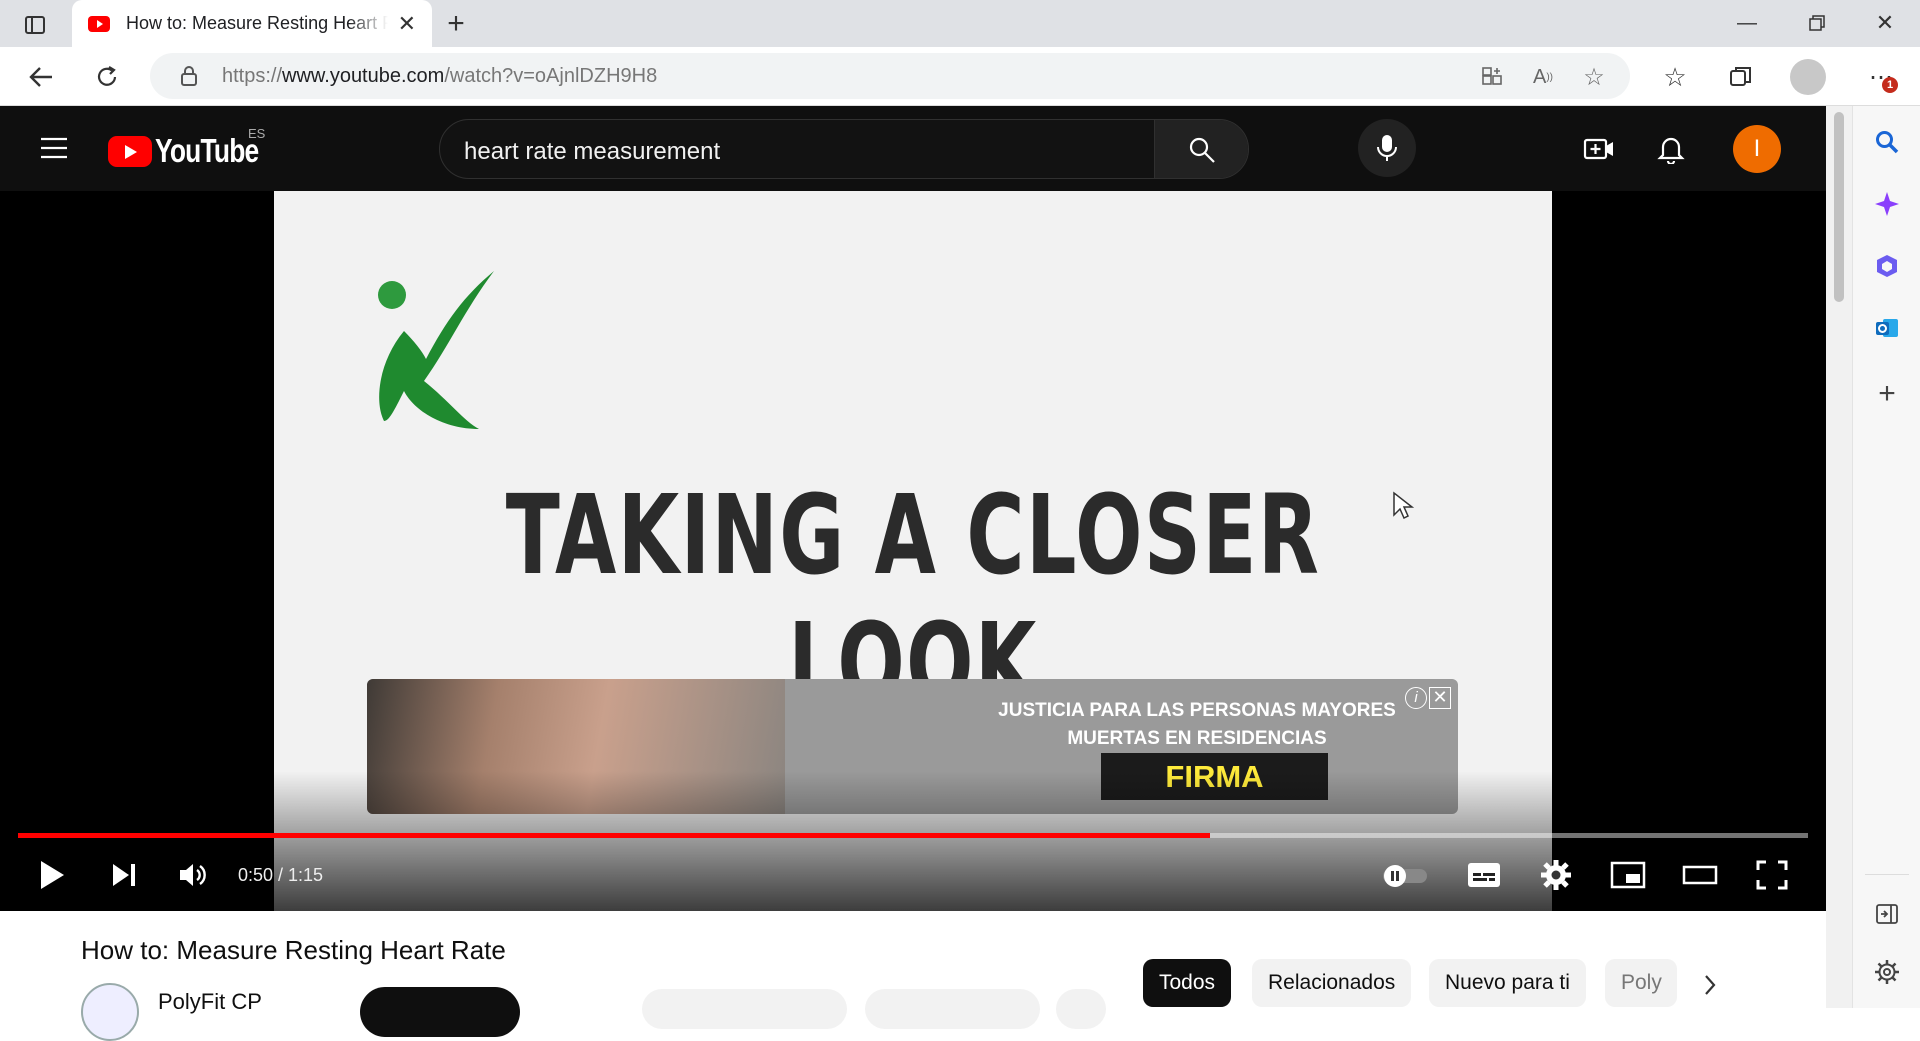 The height and width of the screenshot is (1041, 1920). Describe the element at coordinates (1543, 77) in the screenshot. I see `read-aloud-icon: A))` at that location.